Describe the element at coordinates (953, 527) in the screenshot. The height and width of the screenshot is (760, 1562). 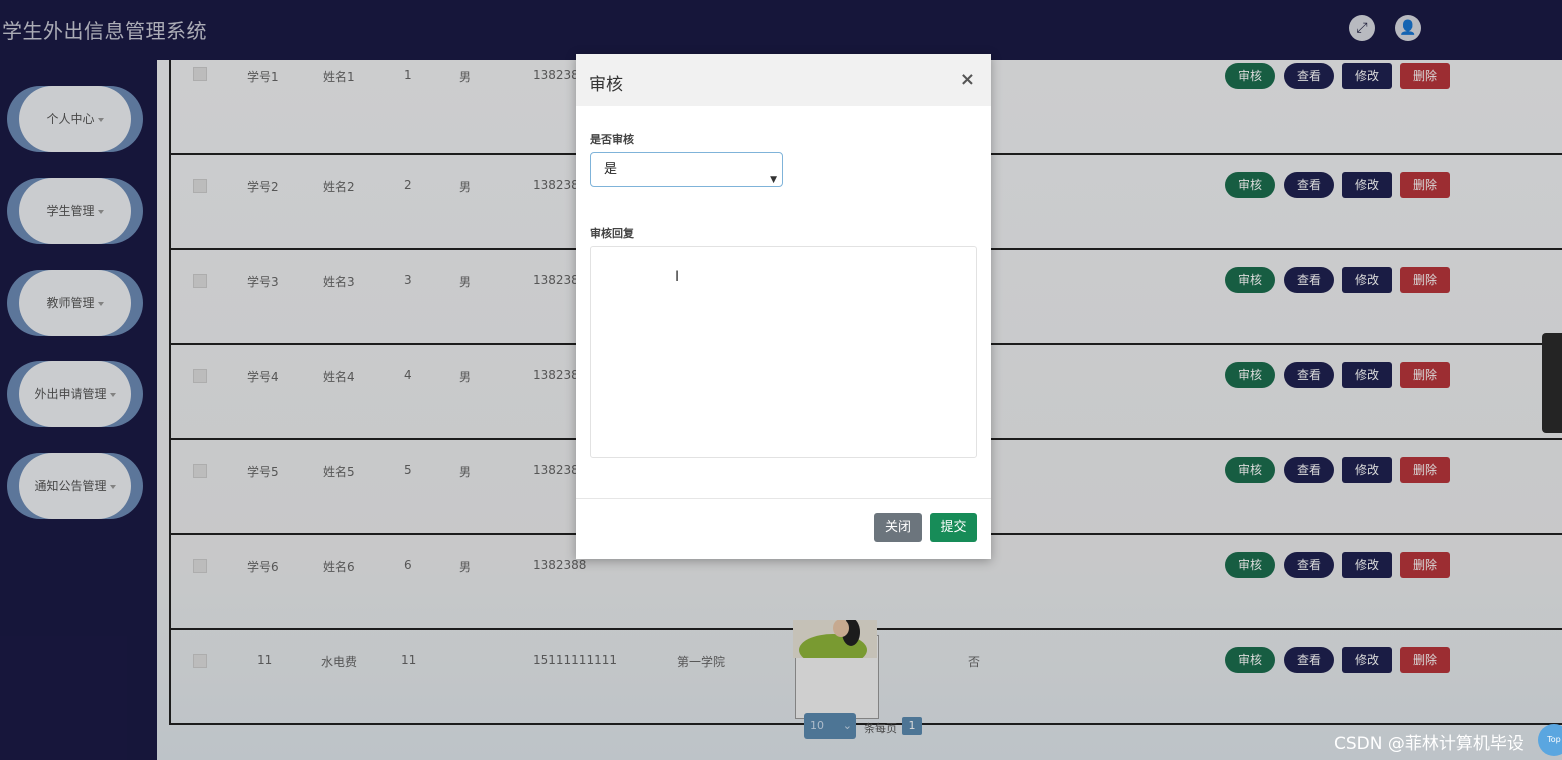
I see `submit-button: 提交` at that location.